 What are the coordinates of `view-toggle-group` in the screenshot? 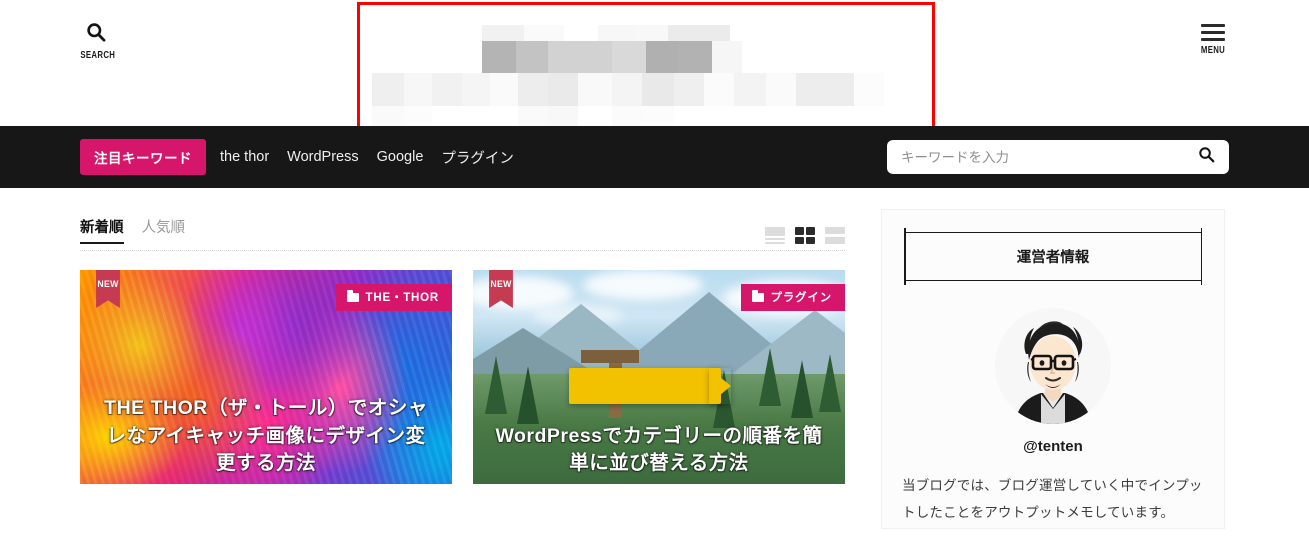 It's located at (805, 235).